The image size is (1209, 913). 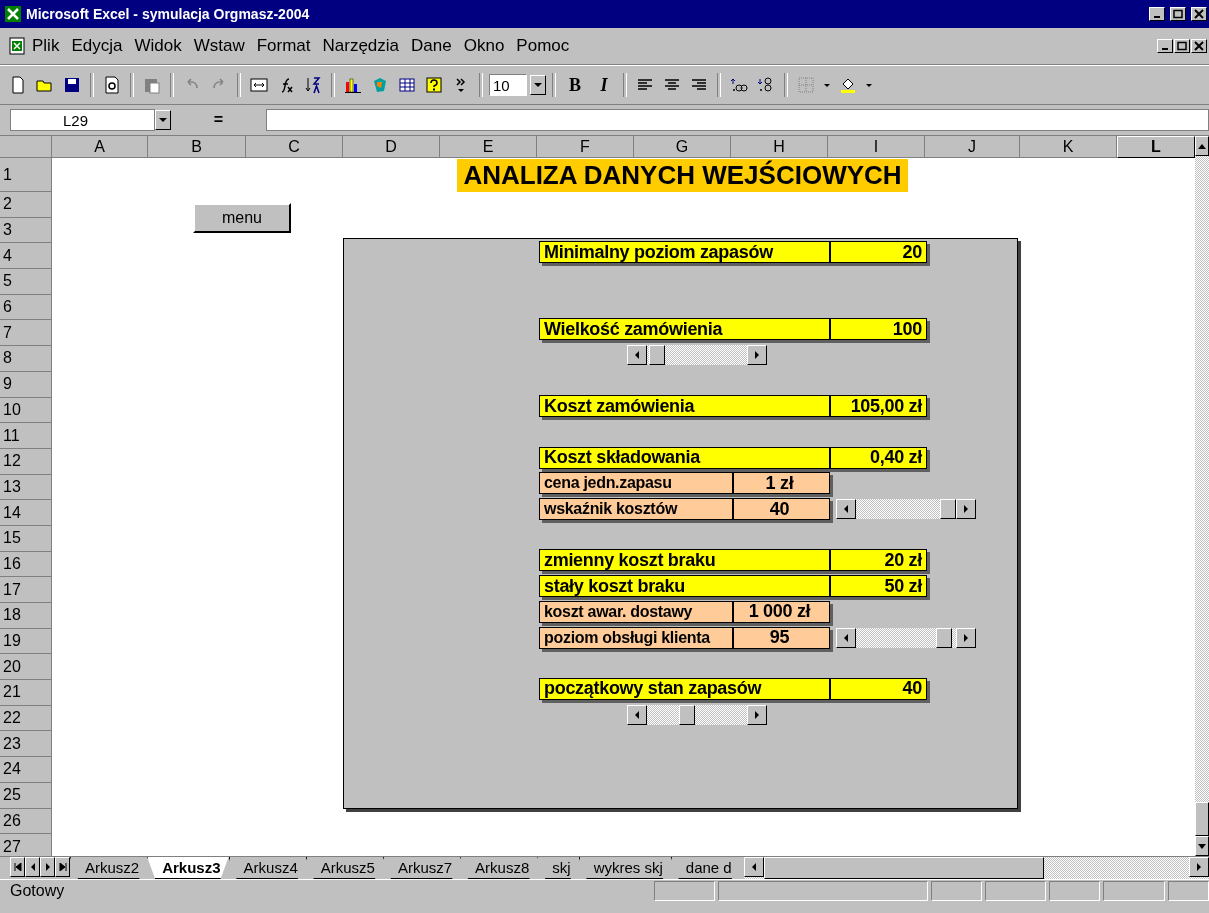 I want to click on row-header: 12, so click(x=26, y=461).